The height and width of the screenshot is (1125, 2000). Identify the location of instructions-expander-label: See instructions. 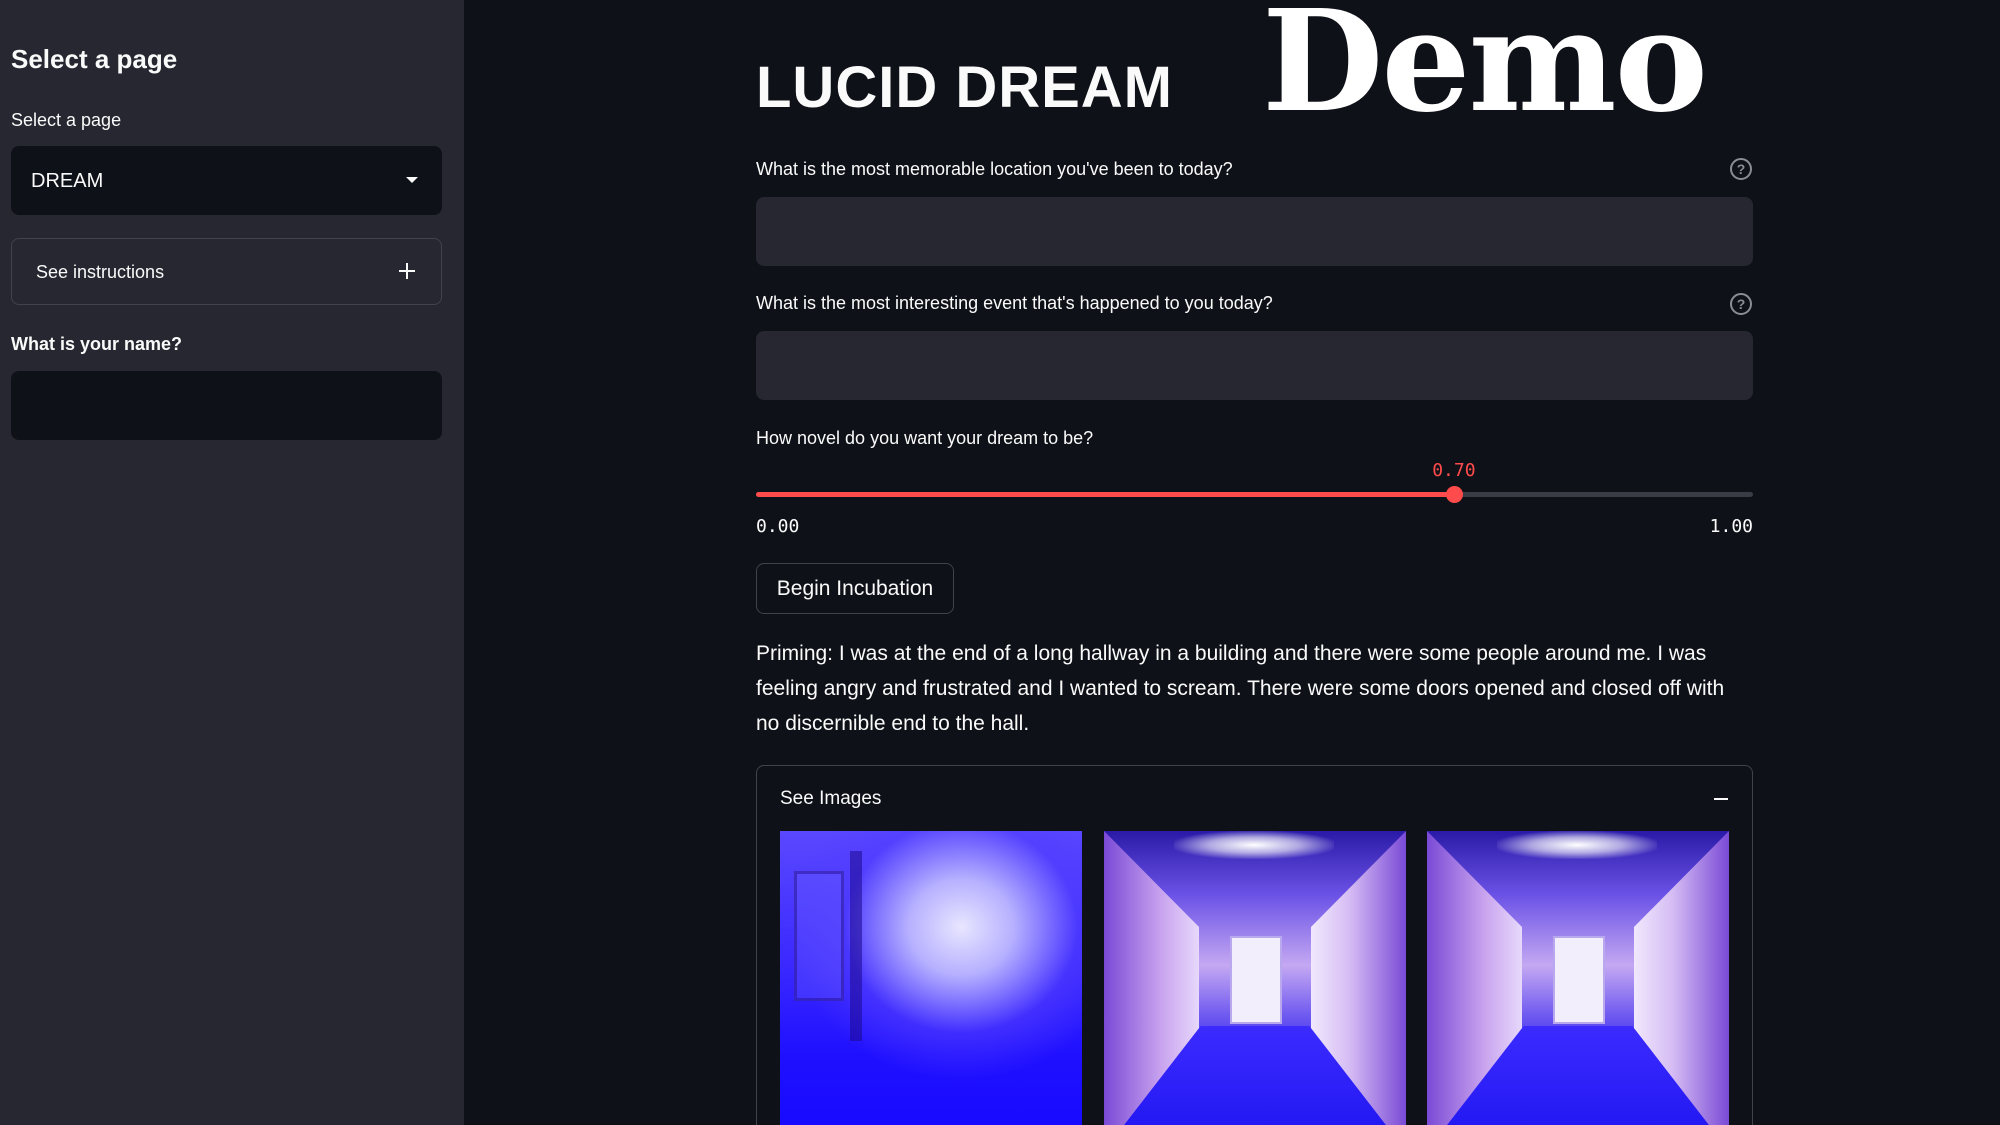
(100, 272).